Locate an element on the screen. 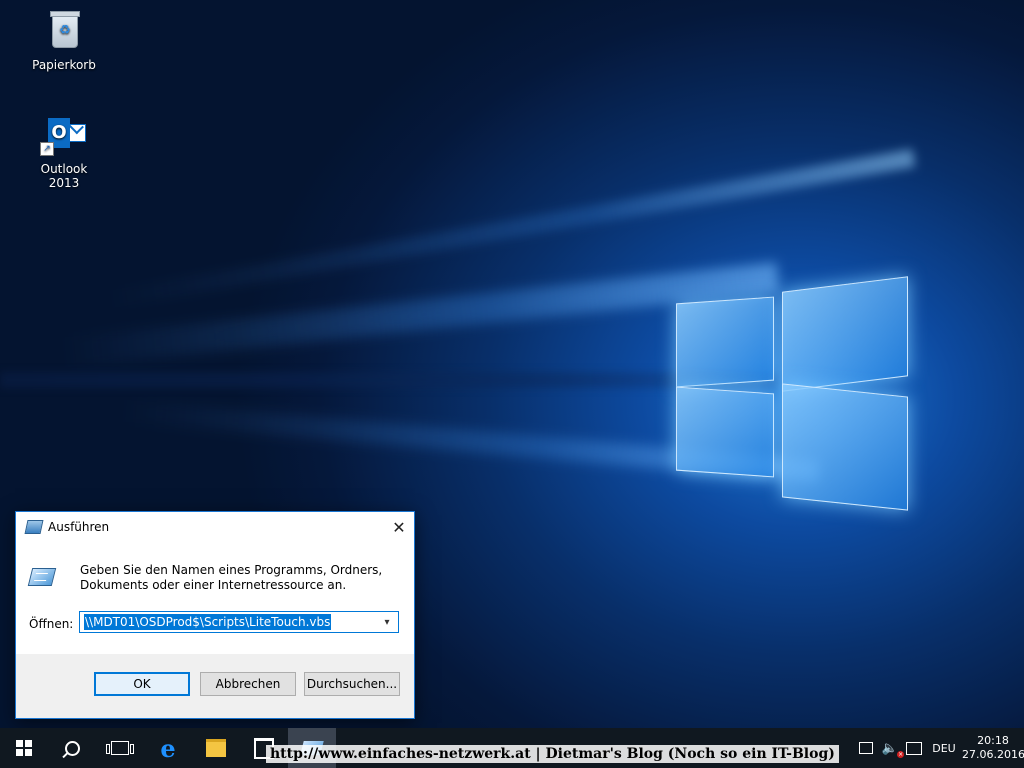  ok-button: OK is located at coordinates (142, 684).